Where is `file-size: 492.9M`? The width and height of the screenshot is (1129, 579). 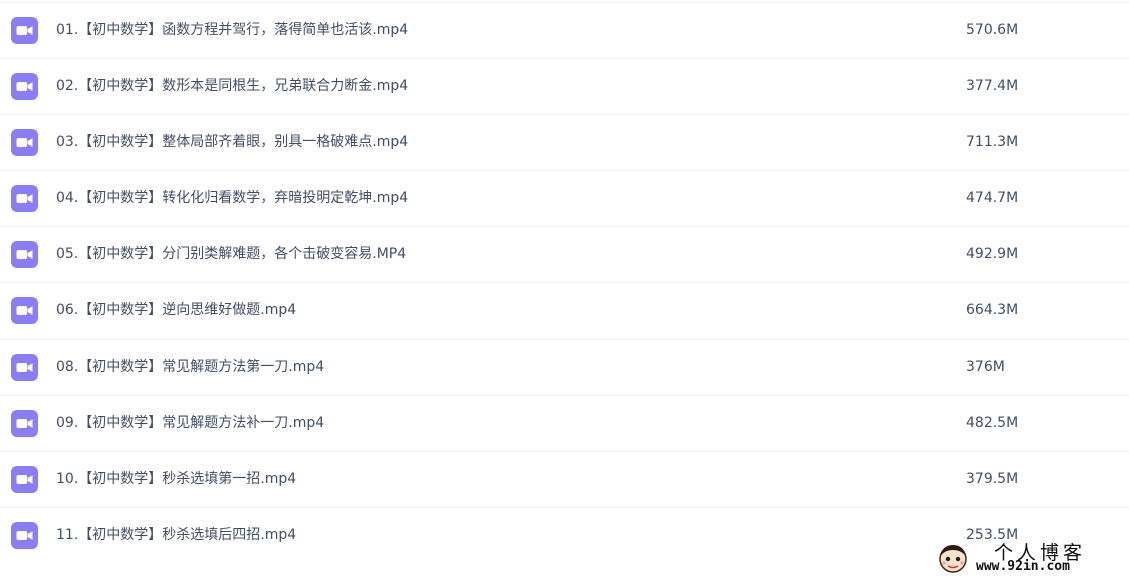
file-size: 492.9M is located at coordinates (992, 254).